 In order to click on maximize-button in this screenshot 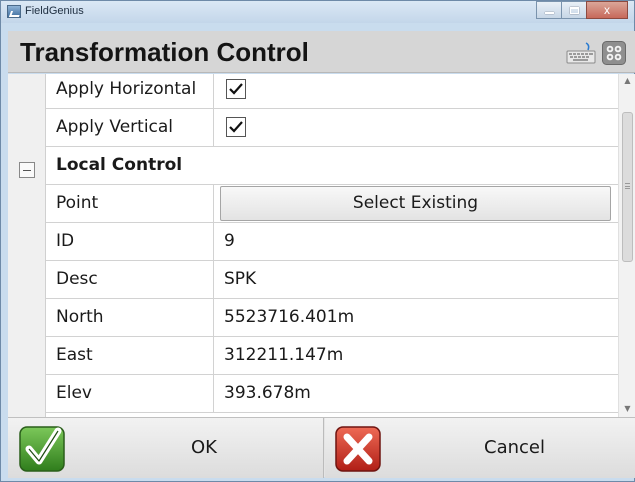, I will do `click(574, 10)`.